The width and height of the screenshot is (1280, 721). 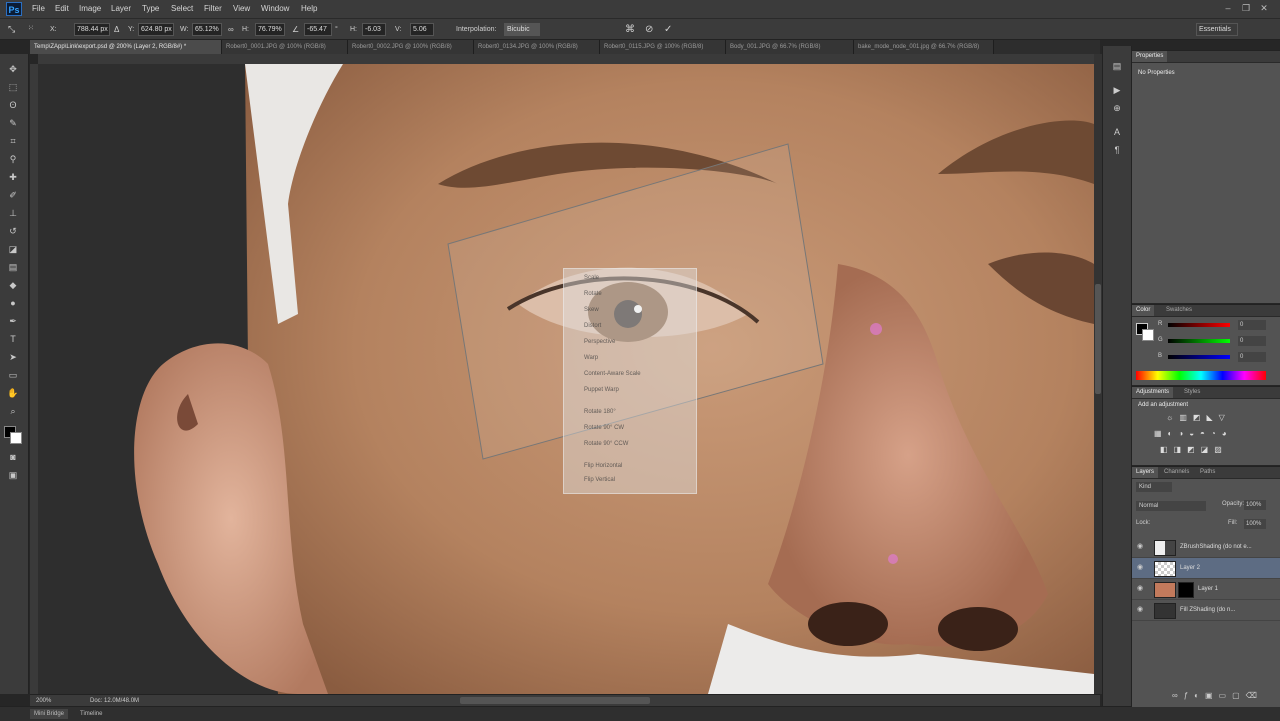 What do you see at coordinates (13, 339) in the screenshot?
I see `type-tool-icon: T` at bounding box center [13, 339].